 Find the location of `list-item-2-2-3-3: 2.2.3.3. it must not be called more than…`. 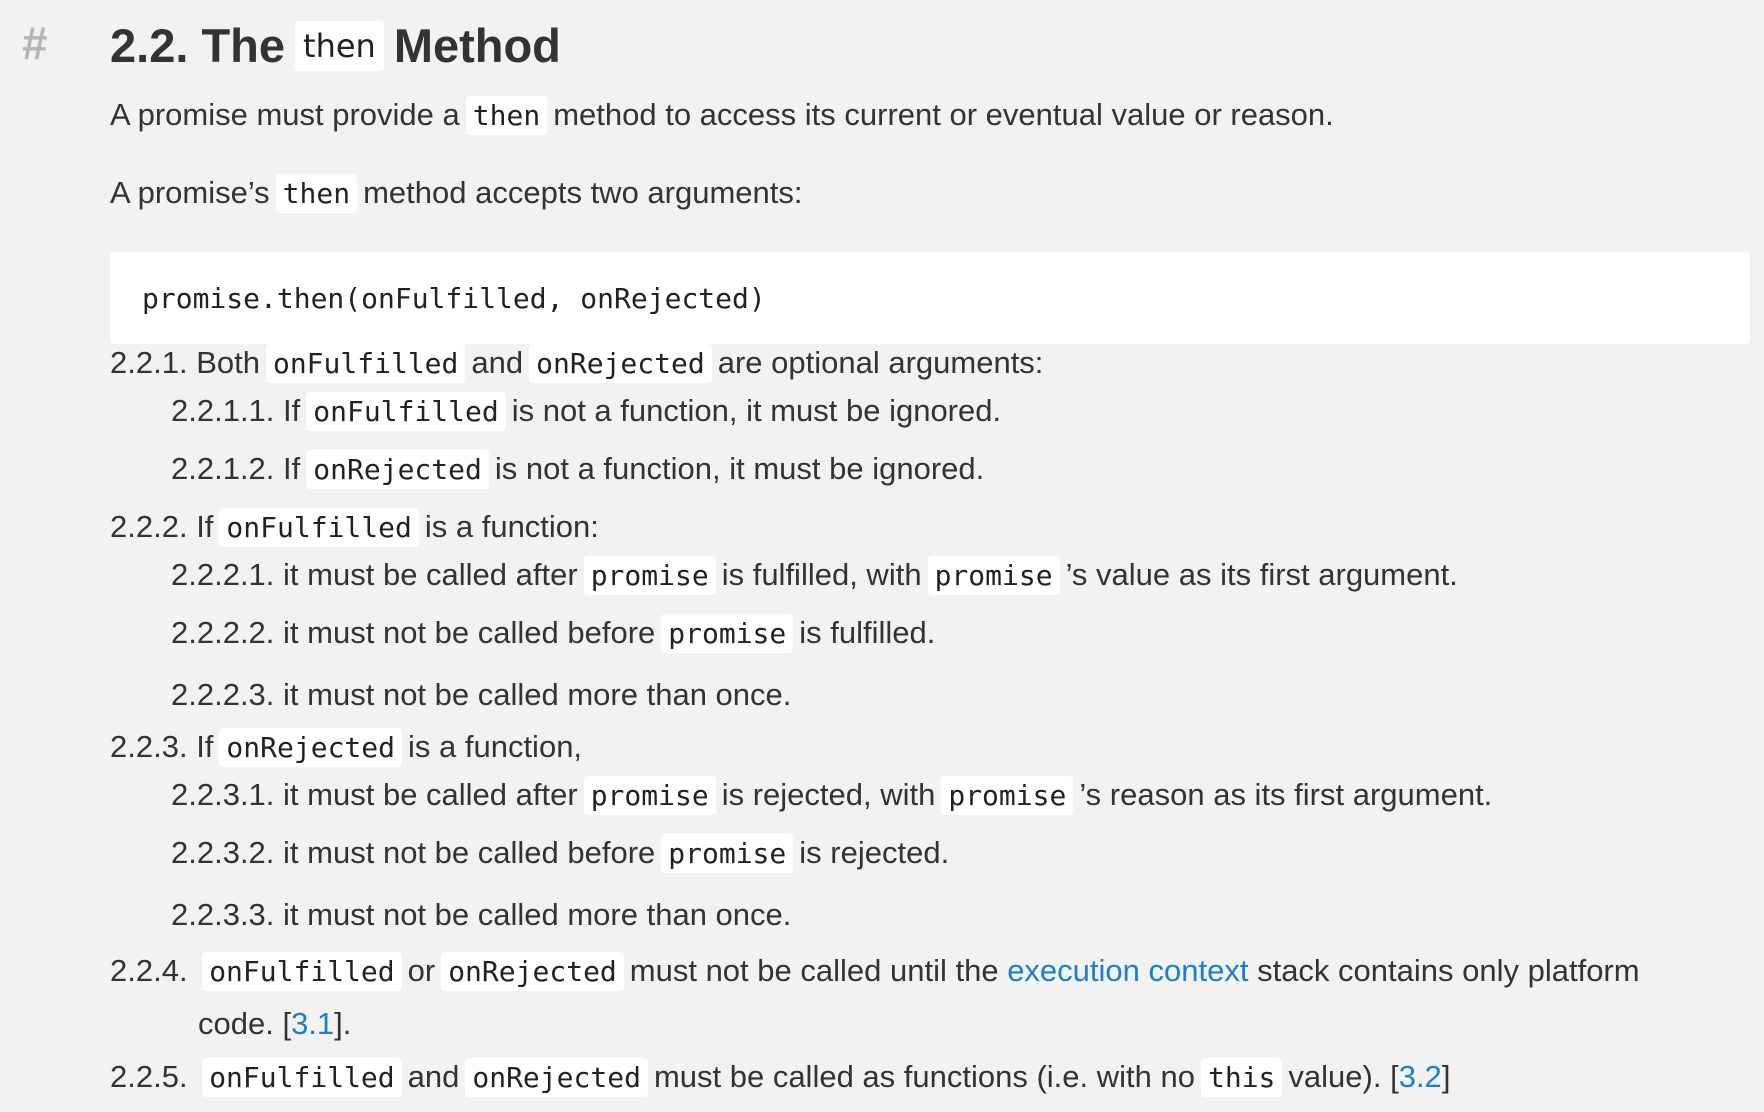

list-item-2-2-3-3: 2.2.3.3. it must not be called more than… is located at coordinates (481, 914).